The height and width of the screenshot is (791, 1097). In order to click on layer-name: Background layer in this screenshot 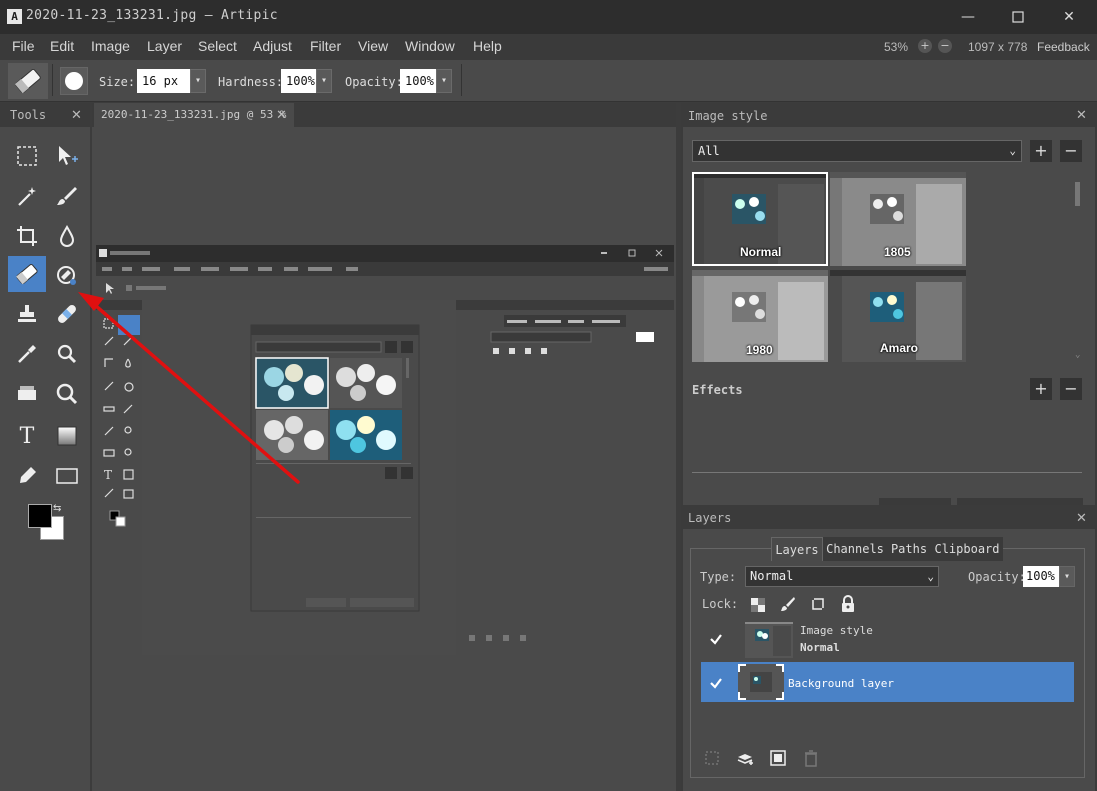, I will do `click(841, 683)`.